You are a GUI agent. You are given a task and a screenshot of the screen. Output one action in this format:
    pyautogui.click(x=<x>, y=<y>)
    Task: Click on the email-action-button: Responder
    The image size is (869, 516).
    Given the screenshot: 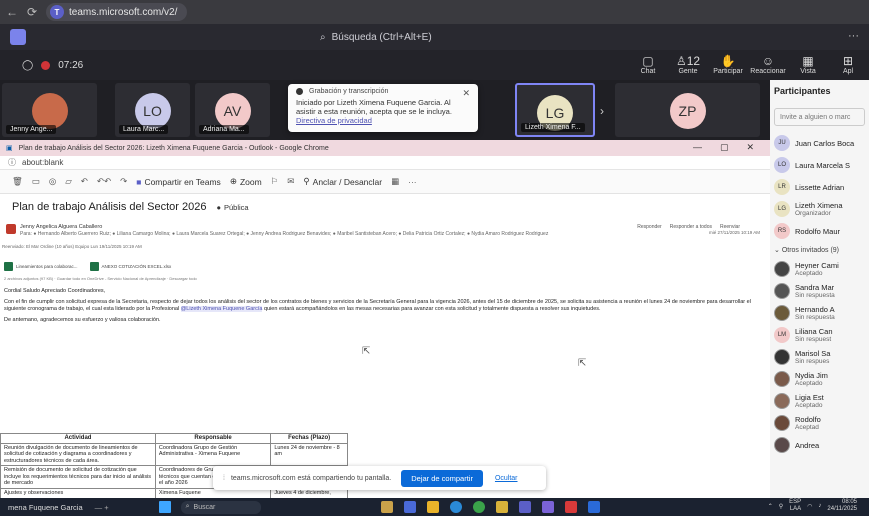 What is the action you would take?
    pyautogui.click(x=649, y=227)
    